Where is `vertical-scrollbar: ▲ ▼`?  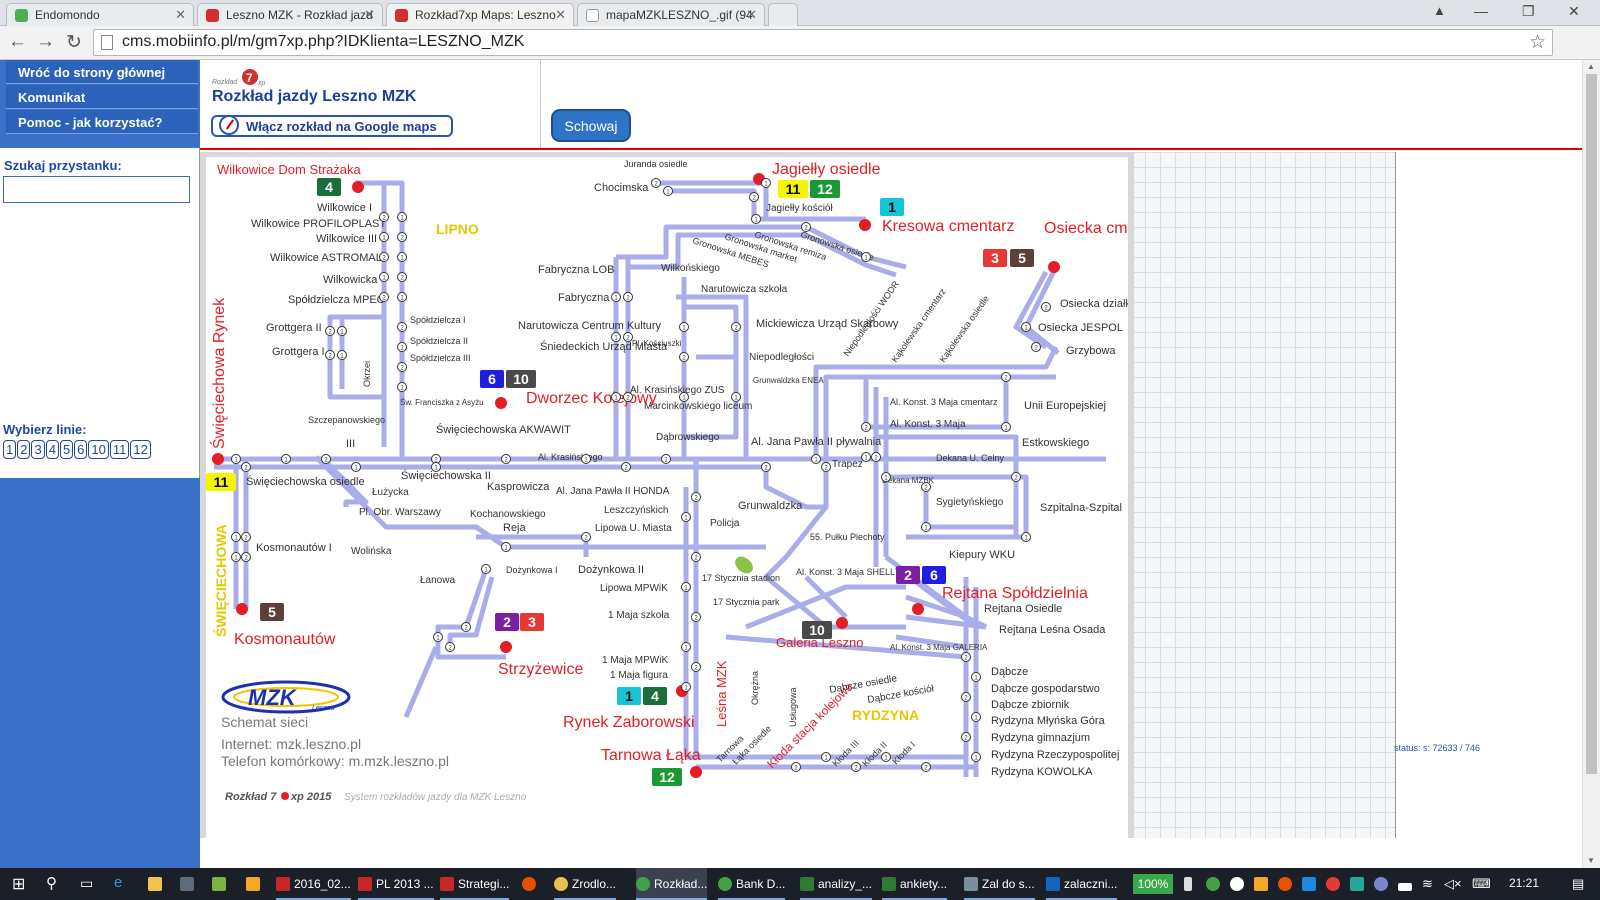
vertical-scrollbar: ▲ ▼ is located at coordinates (1591, 464).